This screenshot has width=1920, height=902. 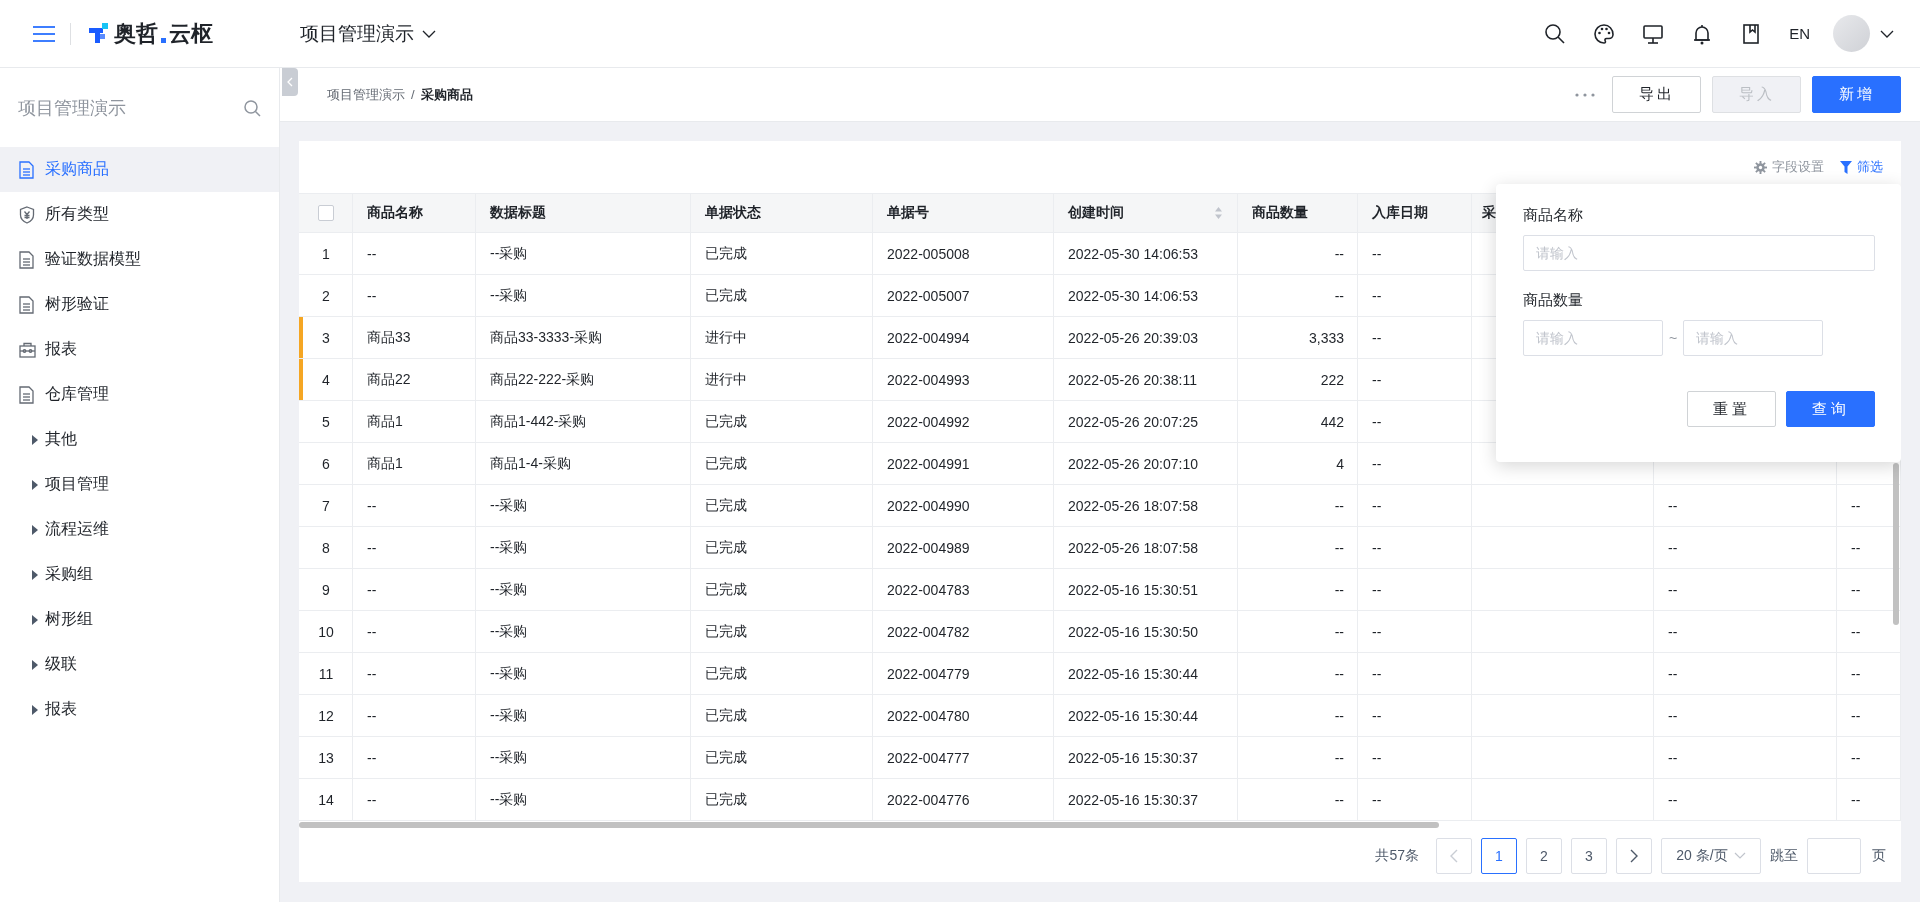 I want to click on sidebar-item: 采购商品, so click(x=139, y=169).